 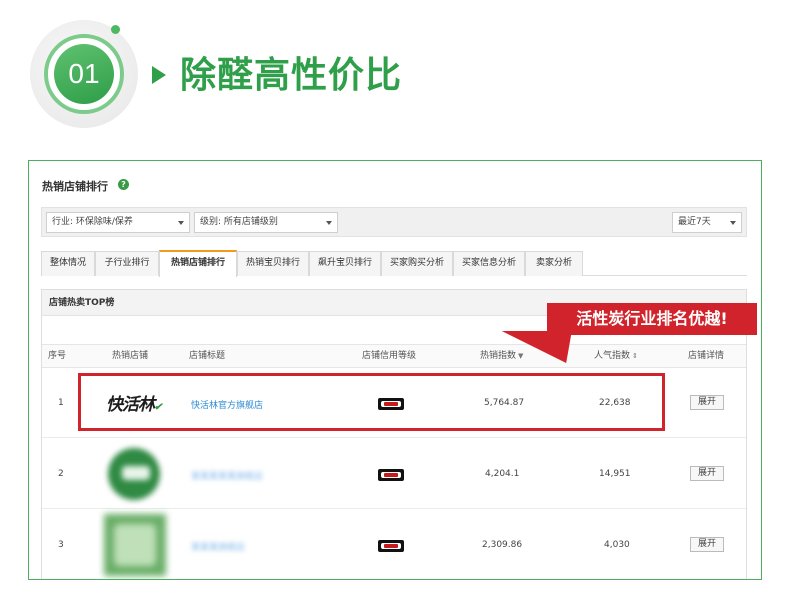 What do you see at coordinates (127, 263) in the screenshot?
I see `tab-sub-industry: 子行业排行` at bounding box center [127, 263].